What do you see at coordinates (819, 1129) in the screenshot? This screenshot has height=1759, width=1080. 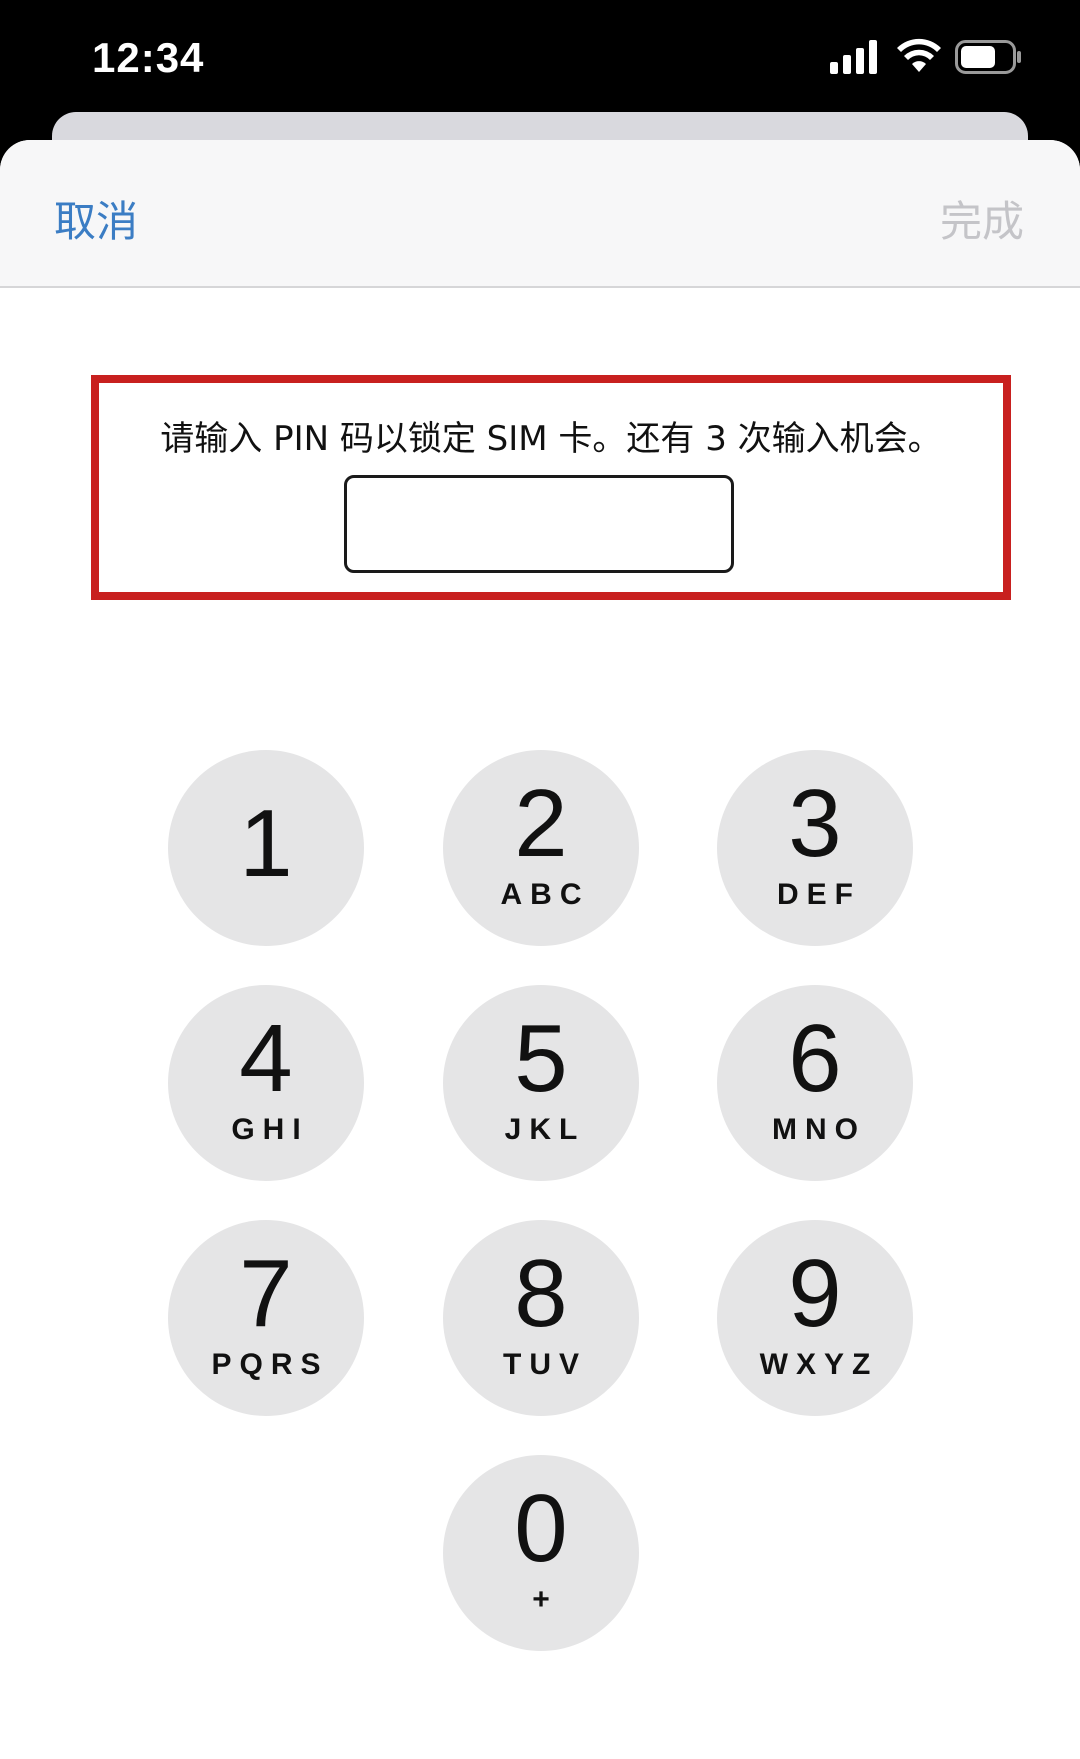 I see `key-letters: MNO` at bounding box center [819, 1129].